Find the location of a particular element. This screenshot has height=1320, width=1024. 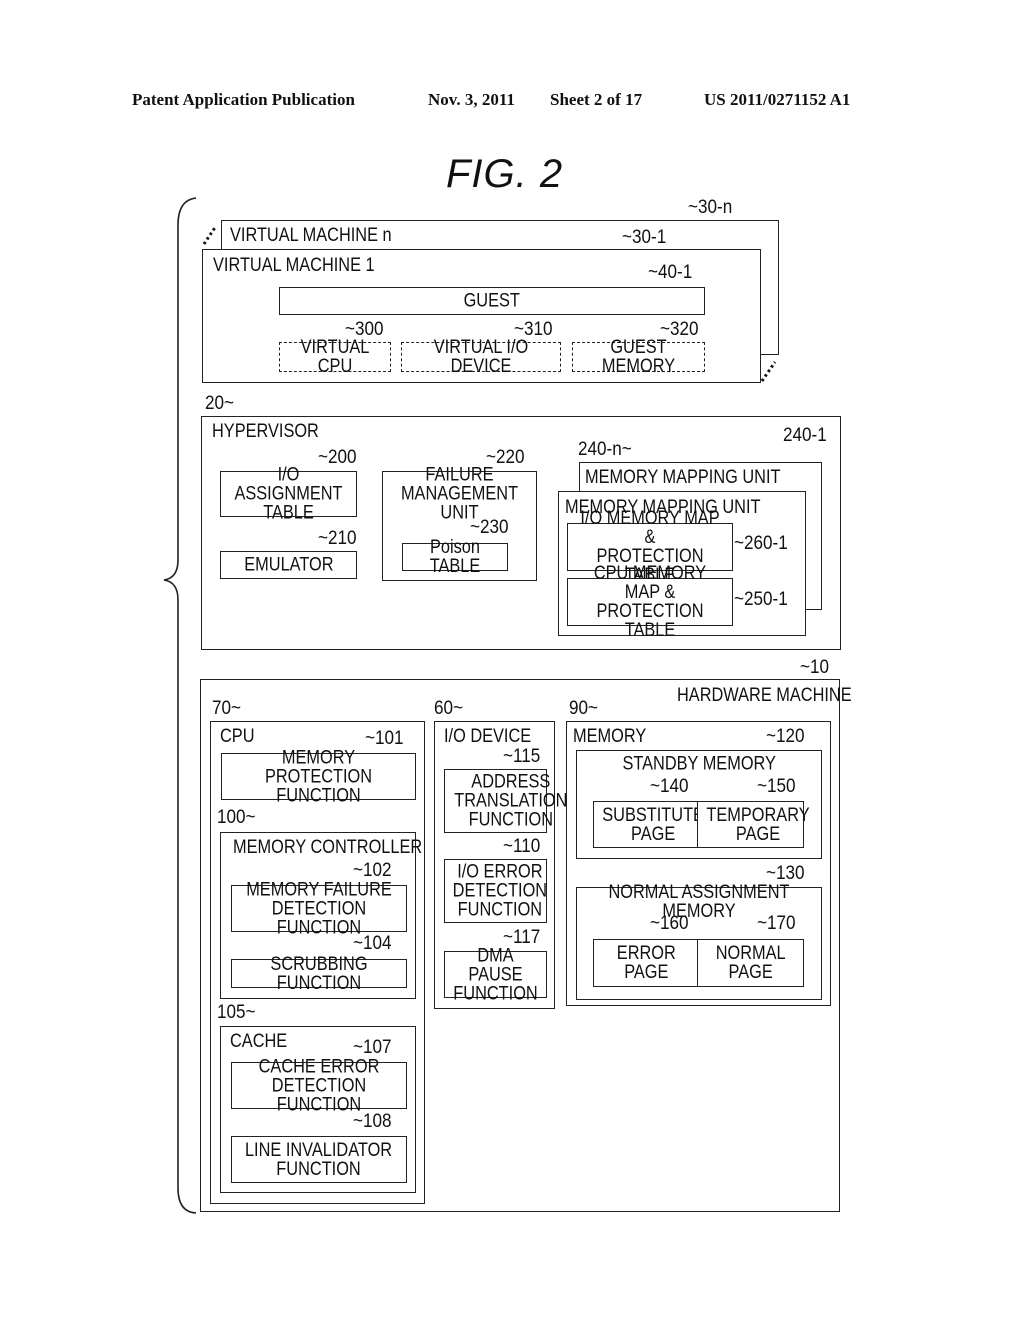

virtual-io-device-box: VIRTUAL I/O DEVICE is located at coordinates (481, 357).